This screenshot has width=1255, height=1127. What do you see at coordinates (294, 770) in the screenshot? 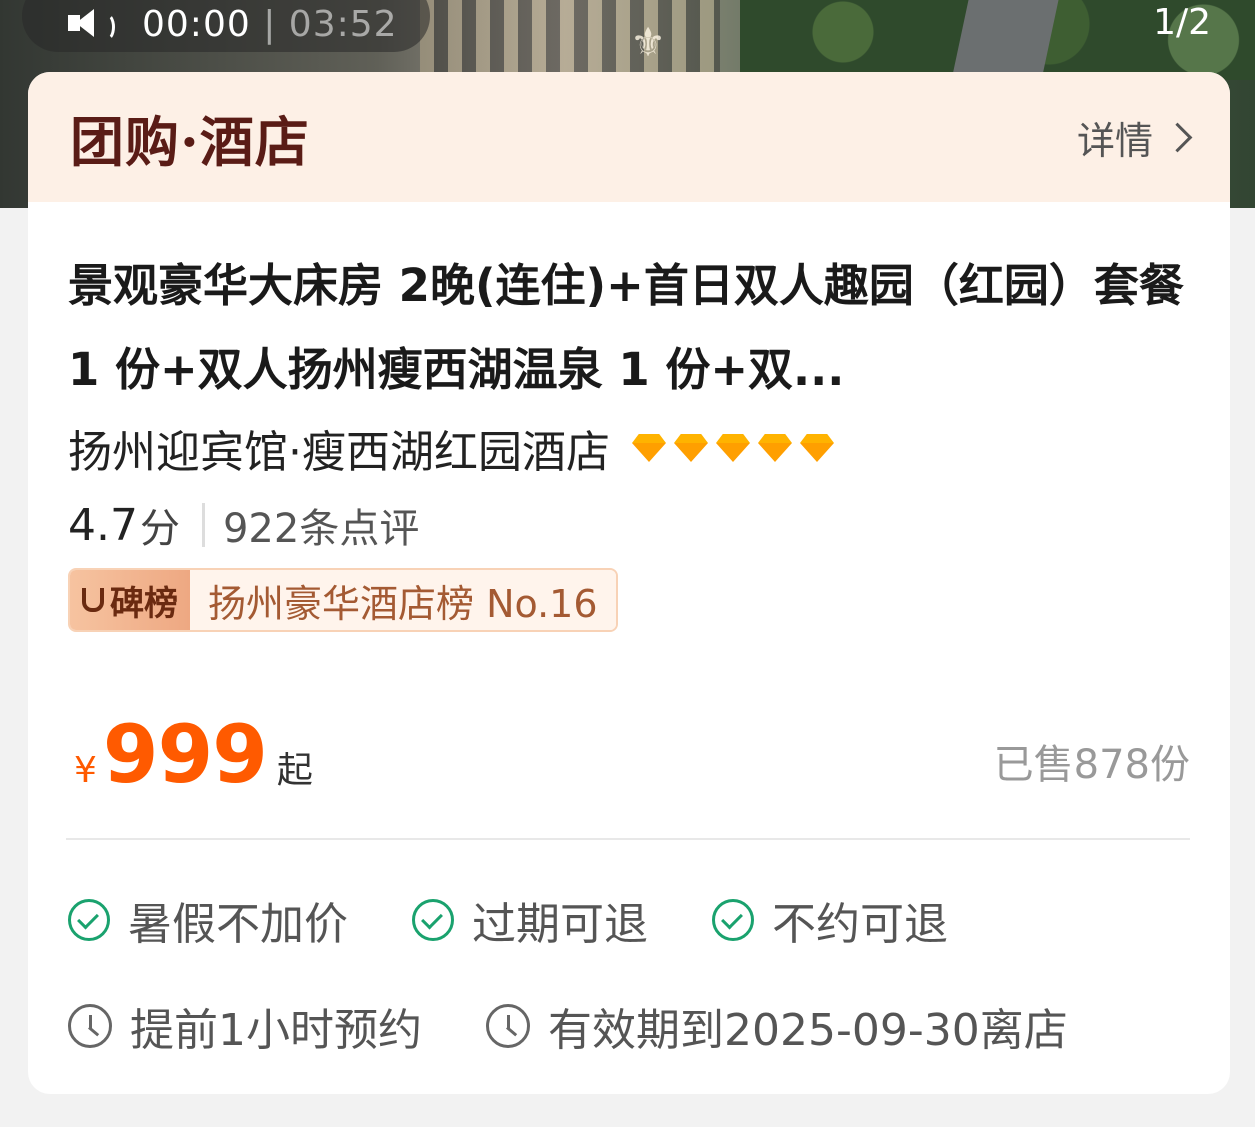
I see `price-suffix: 起` at bounding box center [294, 770].